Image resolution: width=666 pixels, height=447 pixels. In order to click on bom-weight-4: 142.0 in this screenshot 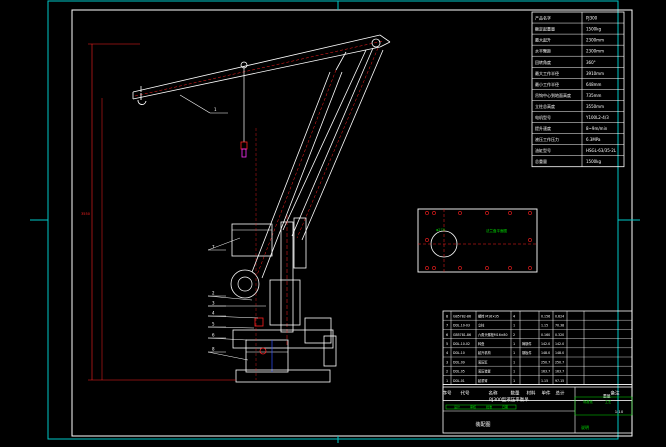, I will do `click(545, 344)`.